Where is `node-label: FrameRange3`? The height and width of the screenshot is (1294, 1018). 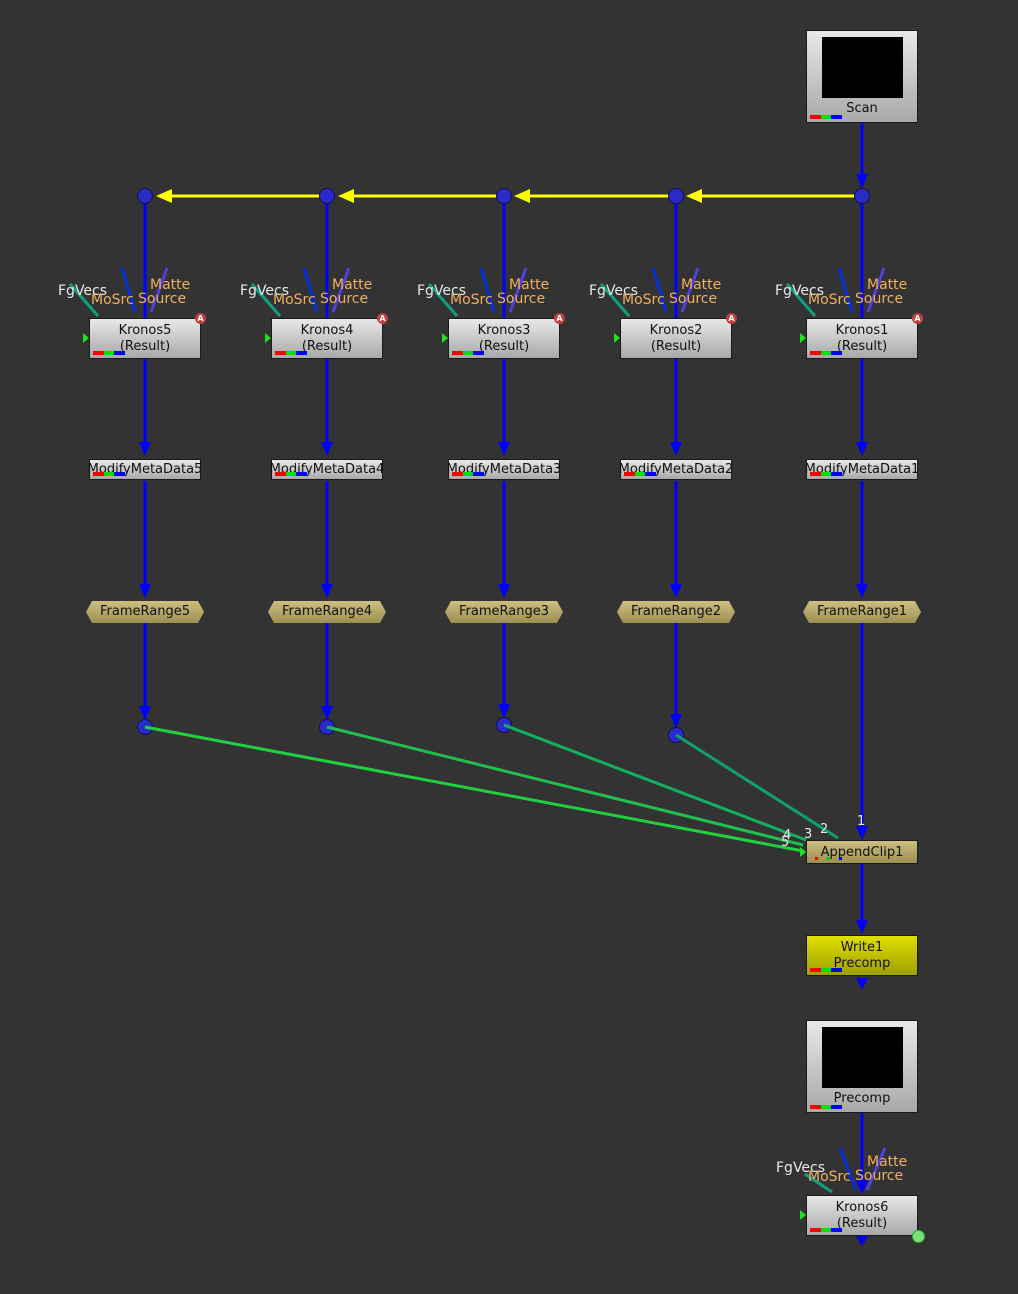
node-label: FrameRange3 is located at coordinates (504, 611).